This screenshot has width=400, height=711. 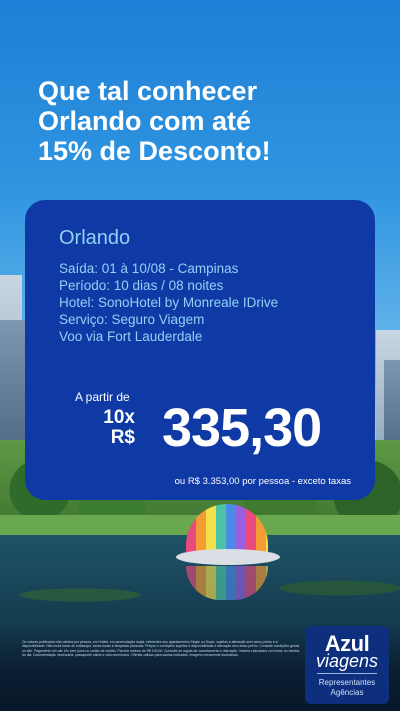 What do you see at coordinates (262, 481) in the screenshot?
I see `total-price-note: ou R$ 3.353,00 por pessoa - exceto taxas` at bounding box center [262, 481].